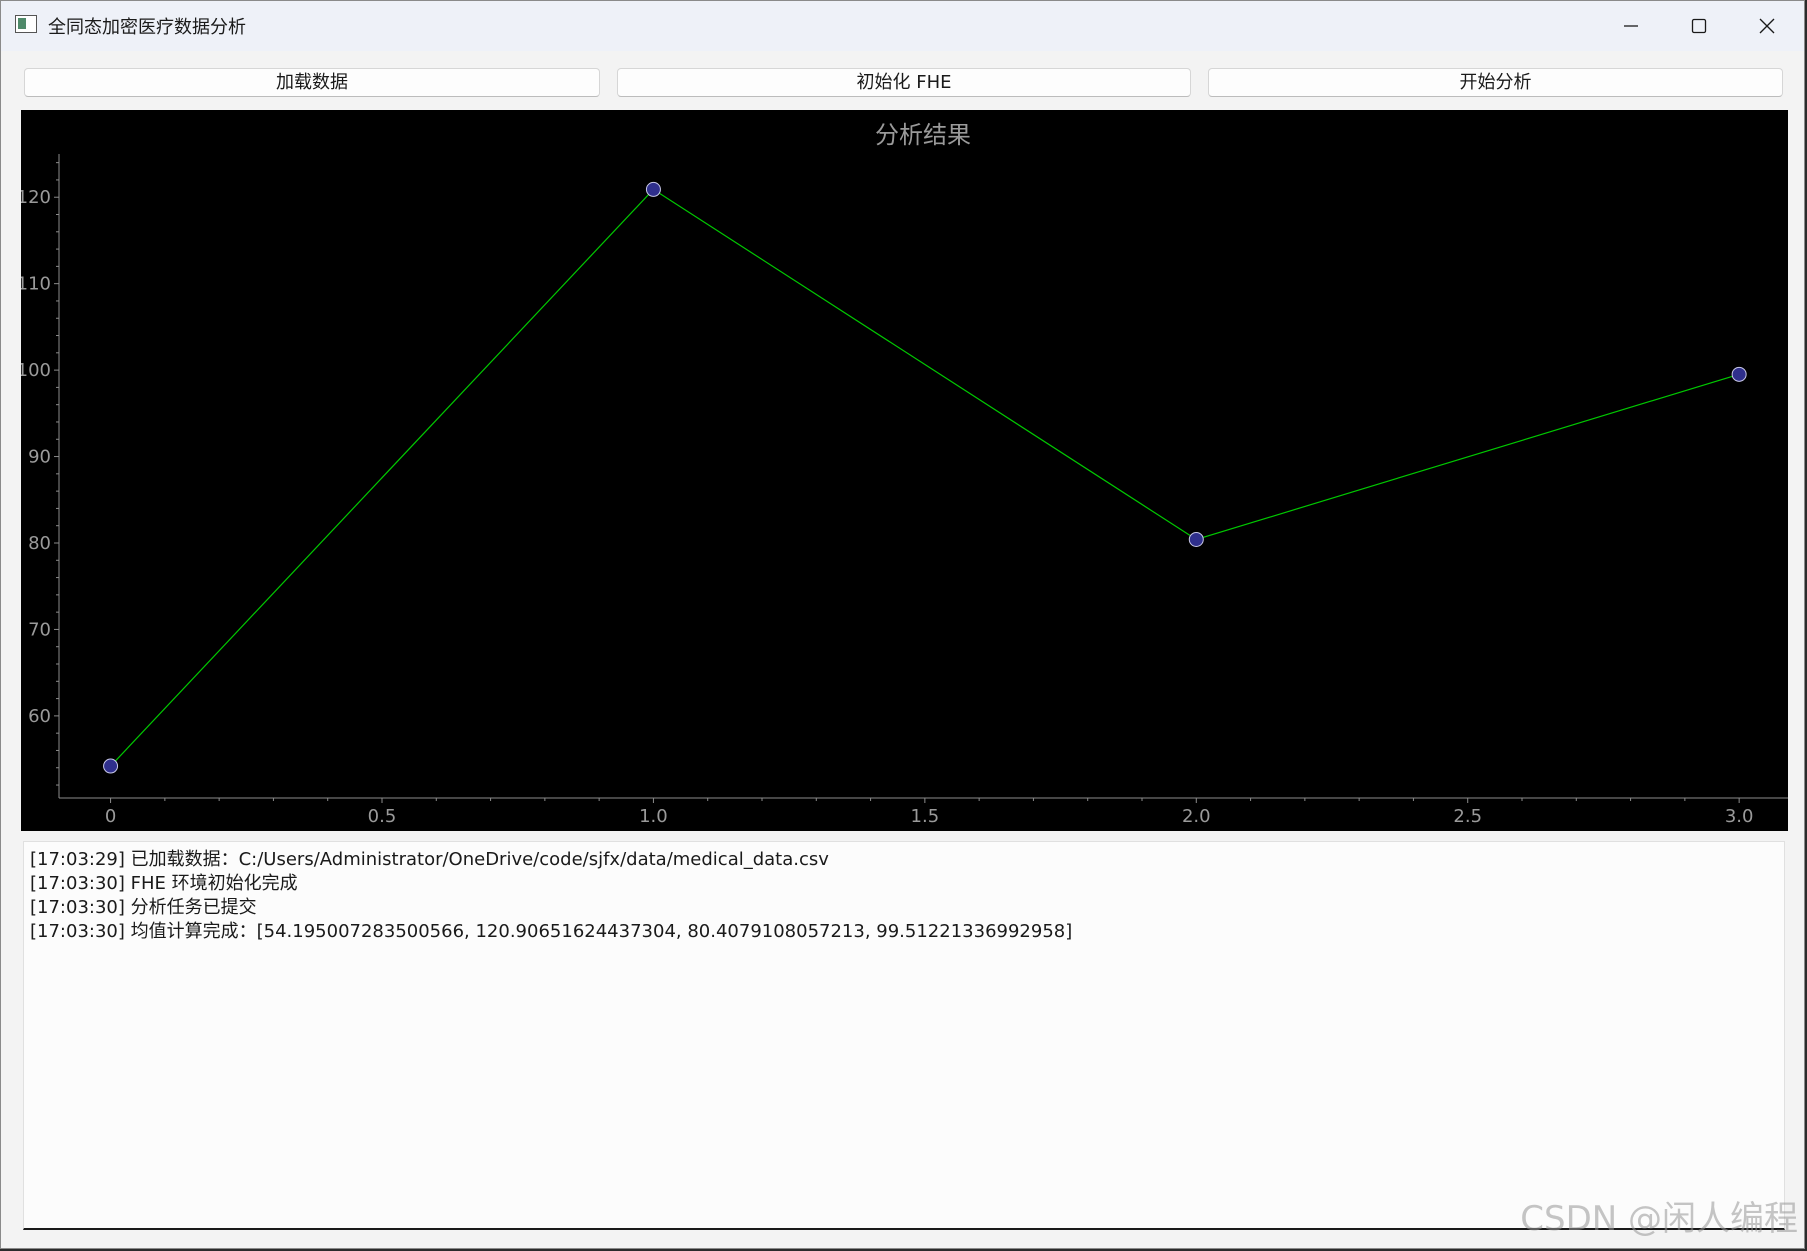 This screenshot has width=1807, height=1251. Describe the element at coordinates (39, 543) in the screenshot. I see `y-tick-label: 80` at that location.